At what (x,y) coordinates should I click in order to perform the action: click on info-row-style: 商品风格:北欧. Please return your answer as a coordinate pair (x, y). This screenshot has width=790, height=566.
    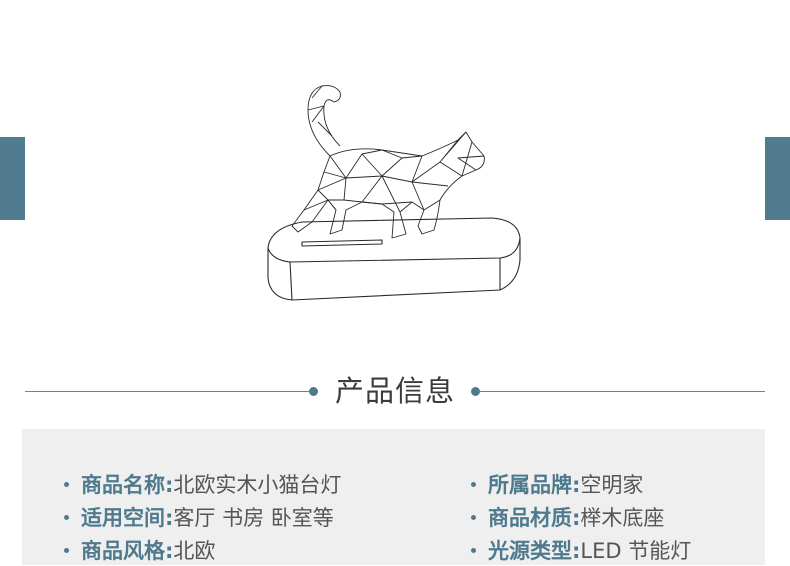
    Looking at the image, I should click on (139, 551).